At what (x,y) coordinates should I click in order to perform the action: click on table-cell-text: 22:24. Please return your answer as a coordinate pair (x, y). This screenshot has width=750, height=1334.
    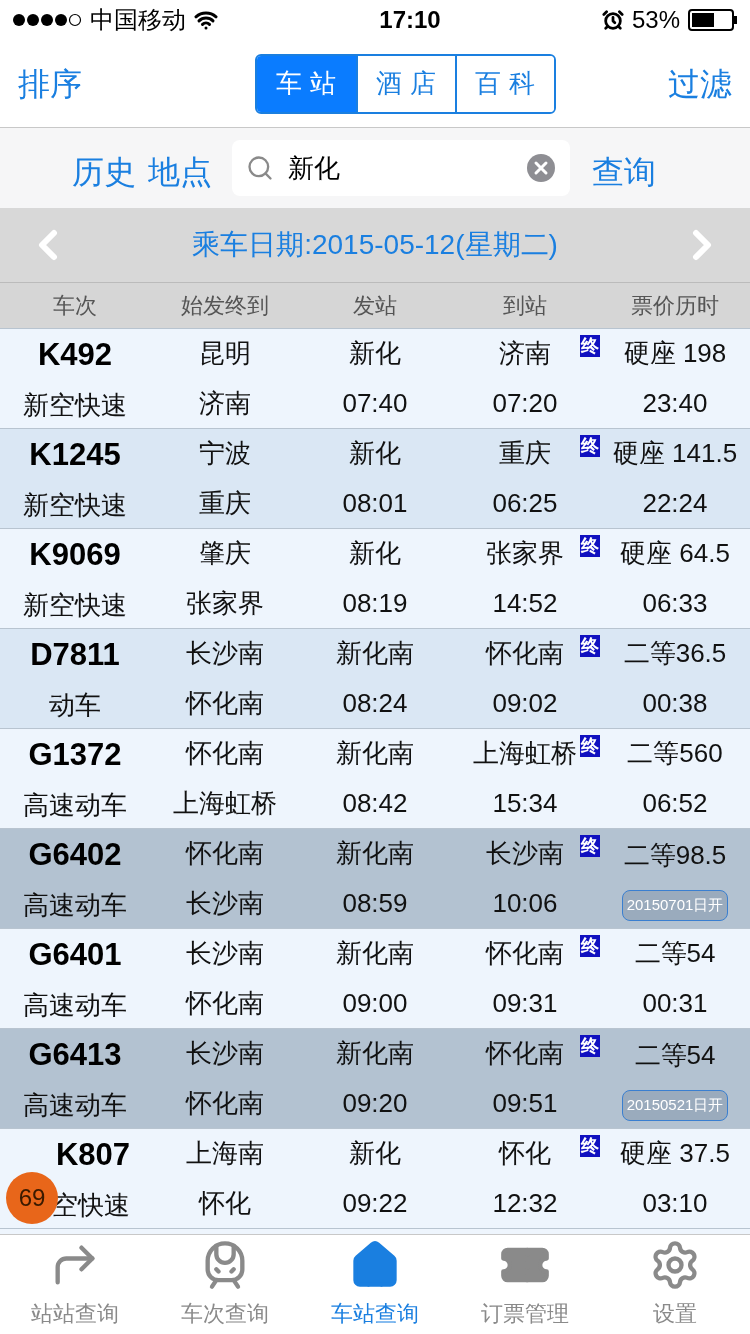
    Looking at the image, I should click on (675, 503).